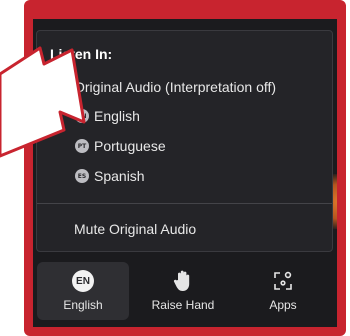 Image resolution: width=350 pixels, height=336 pixels. I want to click on language-option-label: Portuguese, so click(130, 146).